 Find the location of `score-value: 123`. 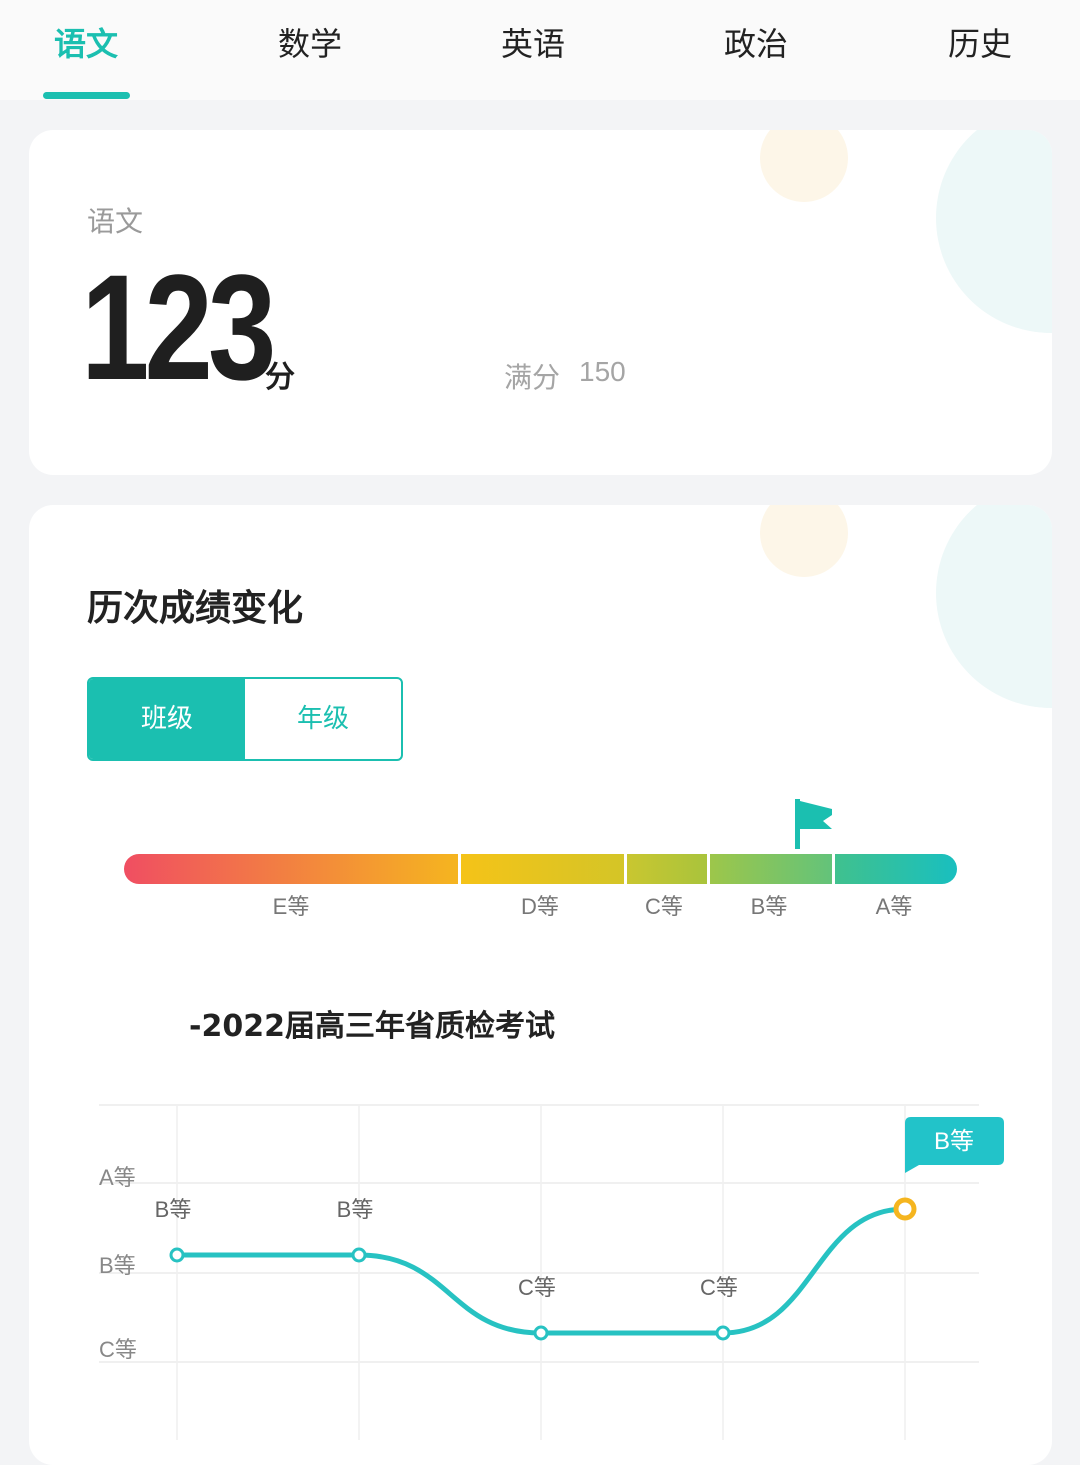

score-value: 123 is located at coordinates (178, 327).